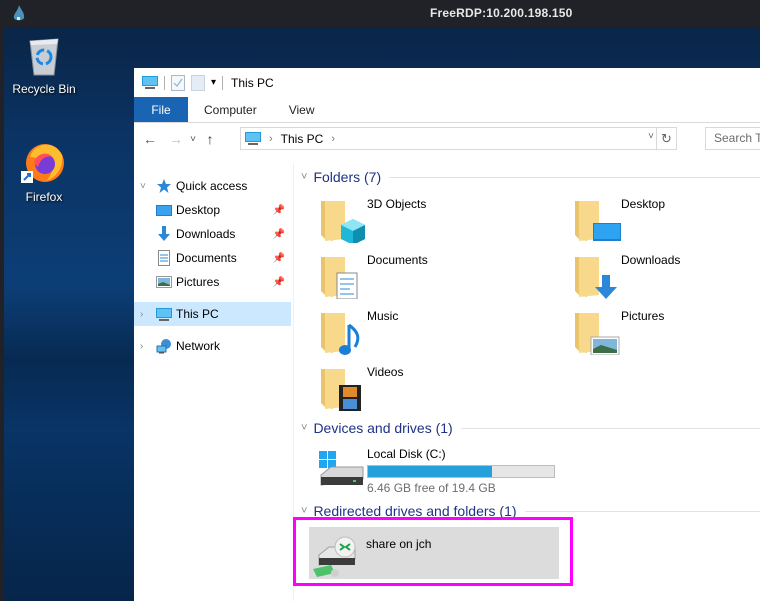  What do you see at coordinates (397, 260) in the screenshot?
I see `folder-name: Documents` at bounding box center [397, 260].